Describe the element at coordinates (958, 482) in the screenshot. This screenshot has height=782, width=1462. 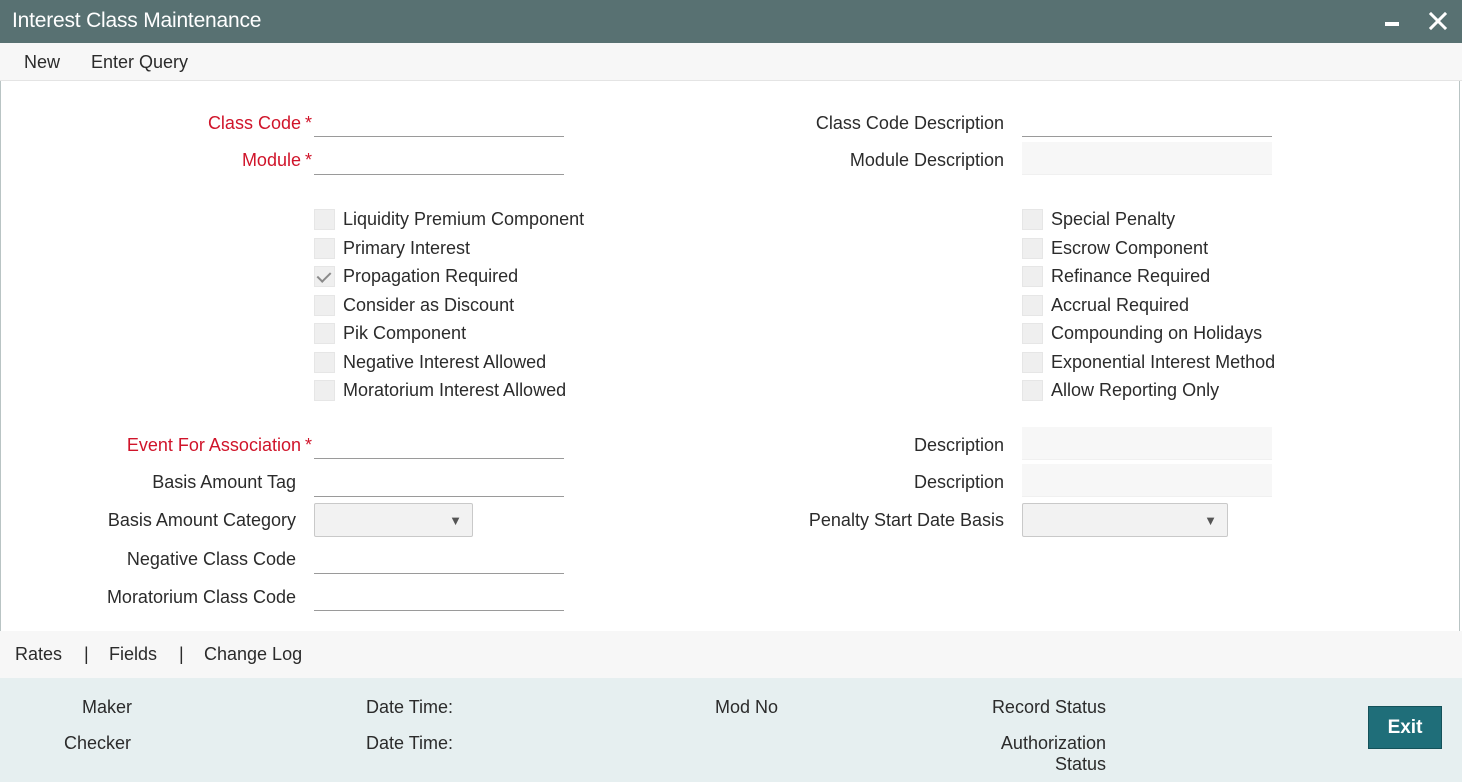
I see `basis-amount-tag-description-label: Description` at that location.